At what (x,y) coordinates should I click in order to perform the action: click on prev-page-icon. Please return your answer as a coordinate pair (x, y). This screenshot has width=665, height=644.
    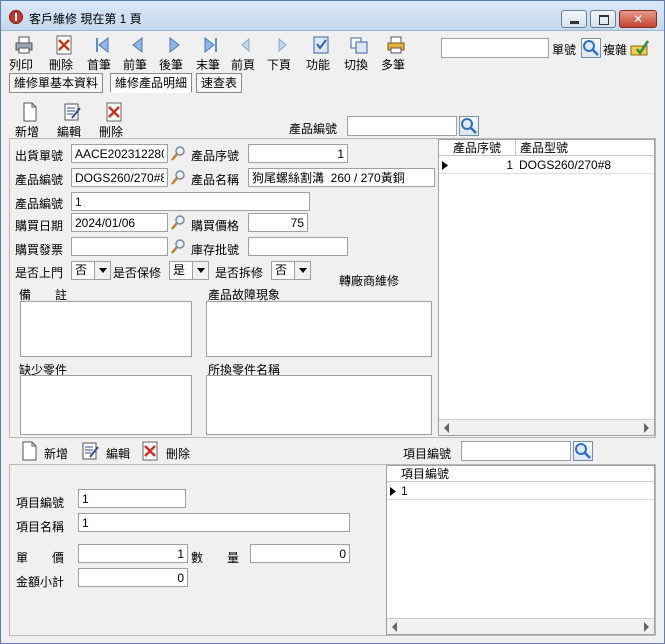
    Looking at the image, I should click on (245, 45).